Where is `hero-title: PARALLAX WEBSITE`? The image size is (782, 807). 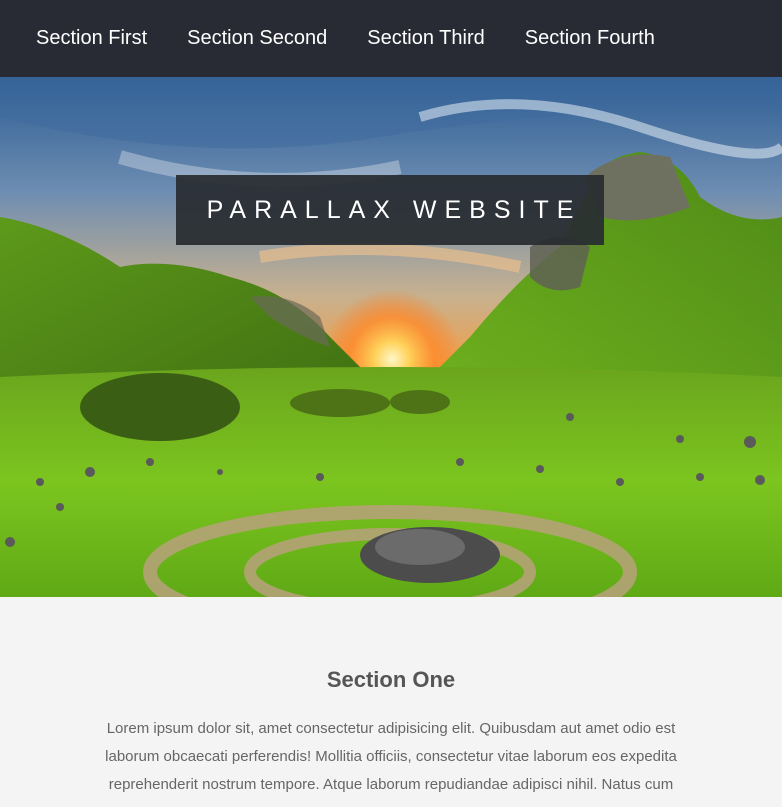
hero-title: PARALLAX WEBSITE is located at coordinates (390, 210).